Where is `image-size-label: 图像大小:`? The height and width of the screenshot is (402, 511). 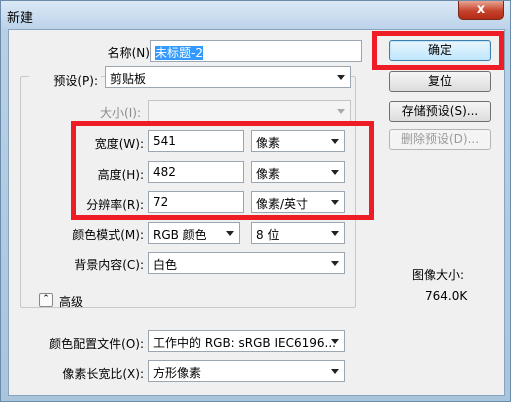
image-size-label: 图像大小: is located at coordinates (438, 275).